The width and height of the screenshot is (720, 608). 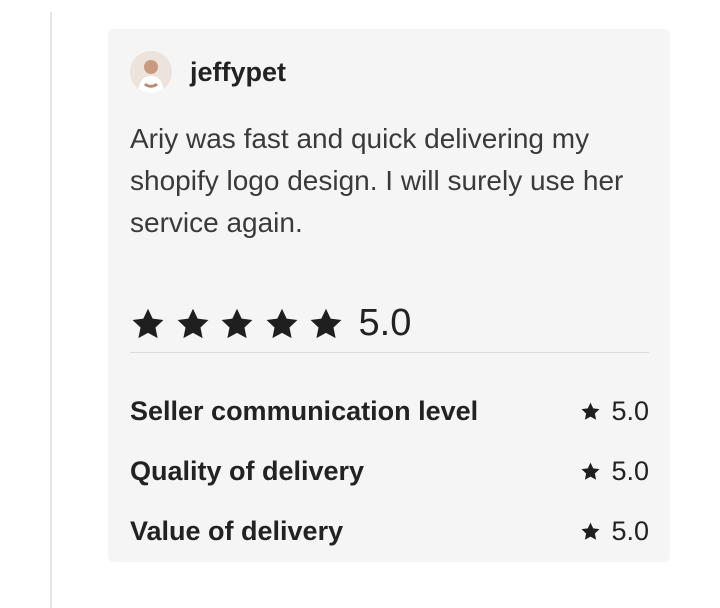 What do you see at coordinates (238, 72) in the screenshot?
I see `reviewer-username: jeffypet` at bounding box center [238, 72].